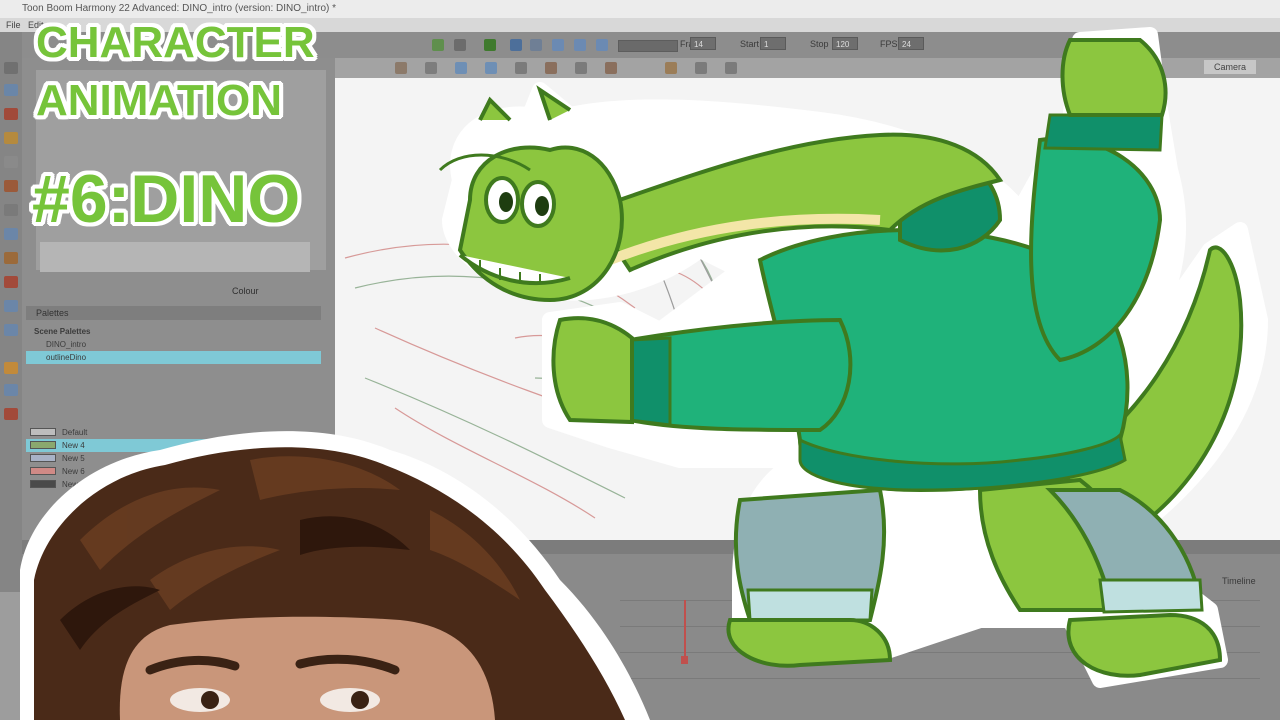 The image size is (1280, 720). What do you see at coordinates (173, 357) in the screenshot?
I see `palette-list-item-selected: outlineDino` at bounding box center [173, 357].